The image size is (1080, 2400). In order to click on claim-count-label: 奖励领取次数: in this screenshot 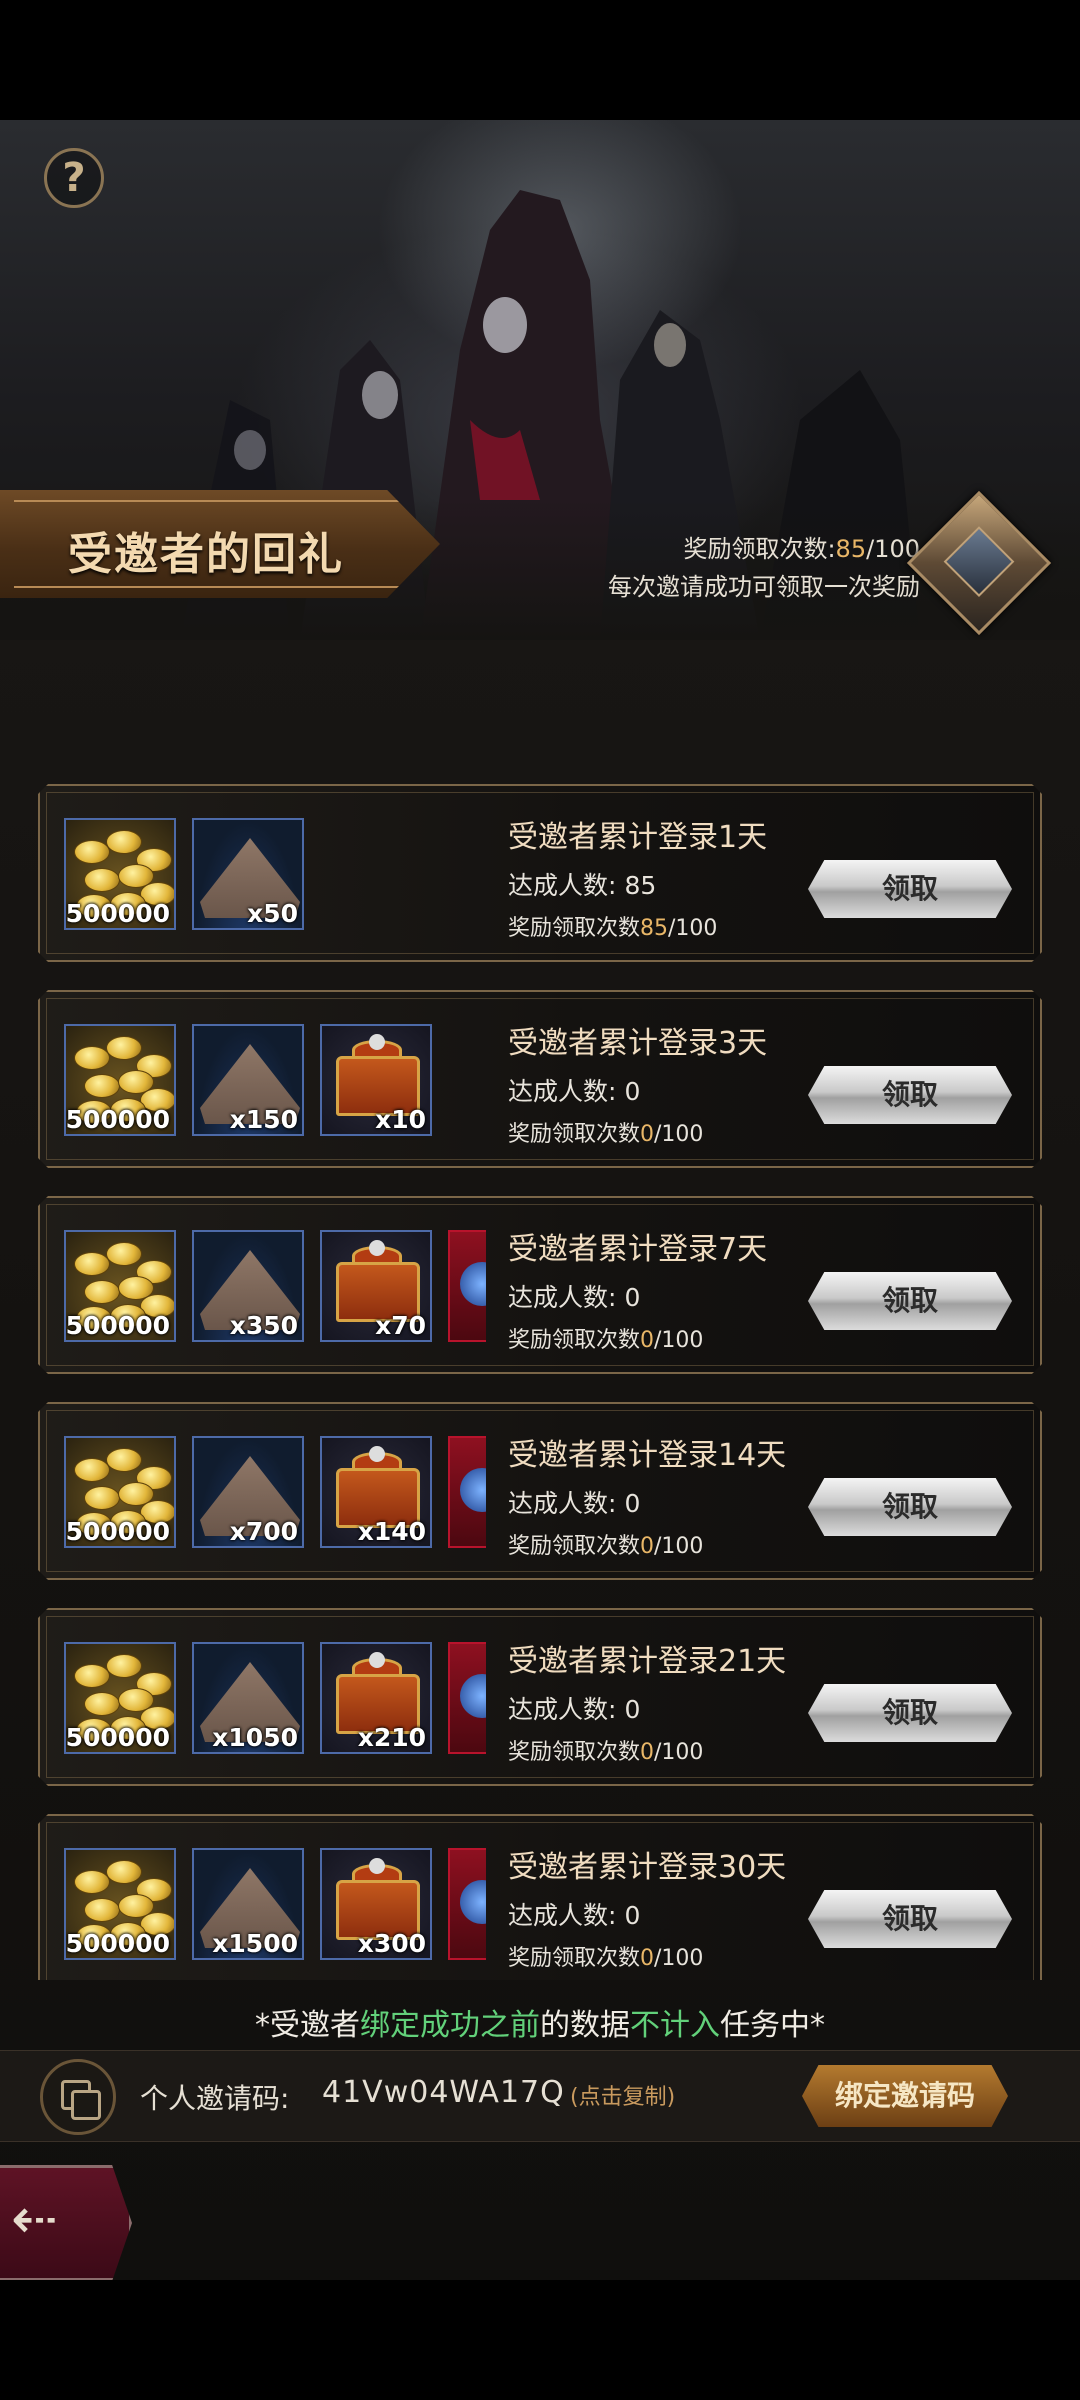, I will do `click(759, 549)`.